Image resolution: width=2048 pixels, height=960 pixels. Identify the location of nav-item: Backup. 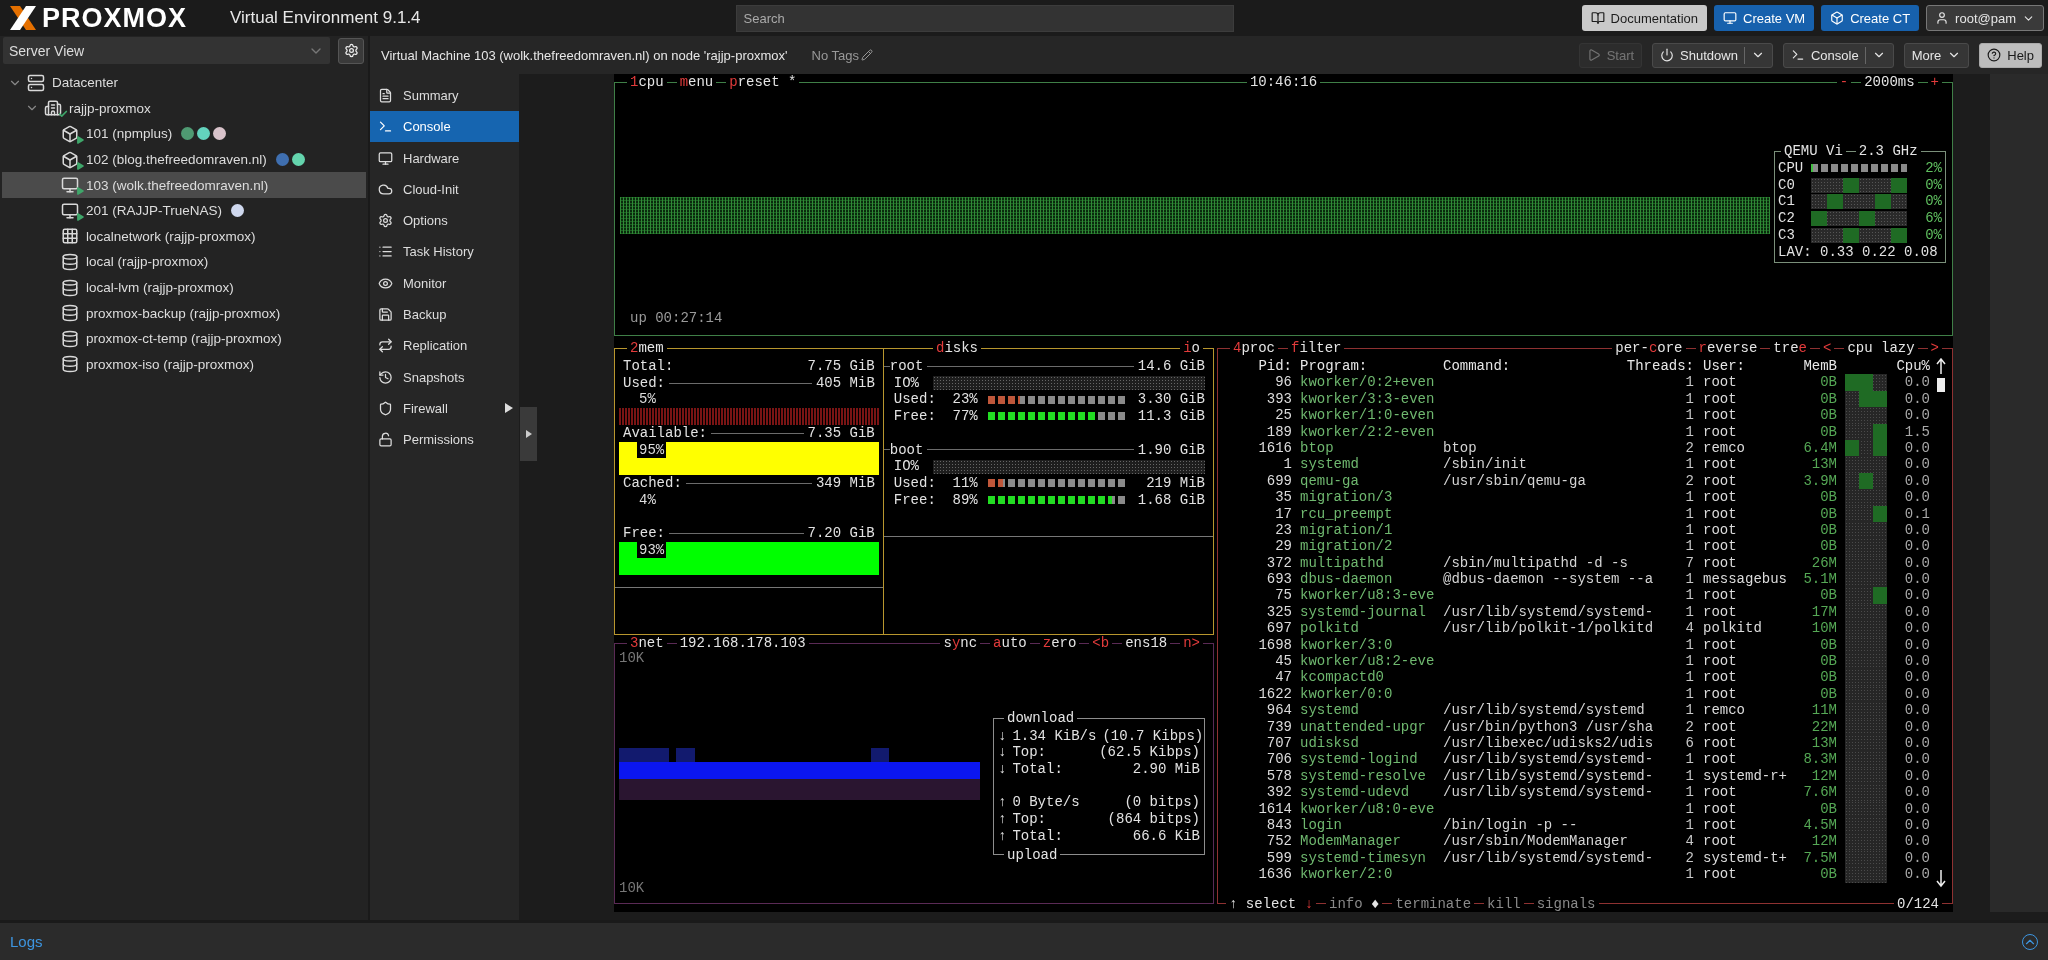
(444, 315).